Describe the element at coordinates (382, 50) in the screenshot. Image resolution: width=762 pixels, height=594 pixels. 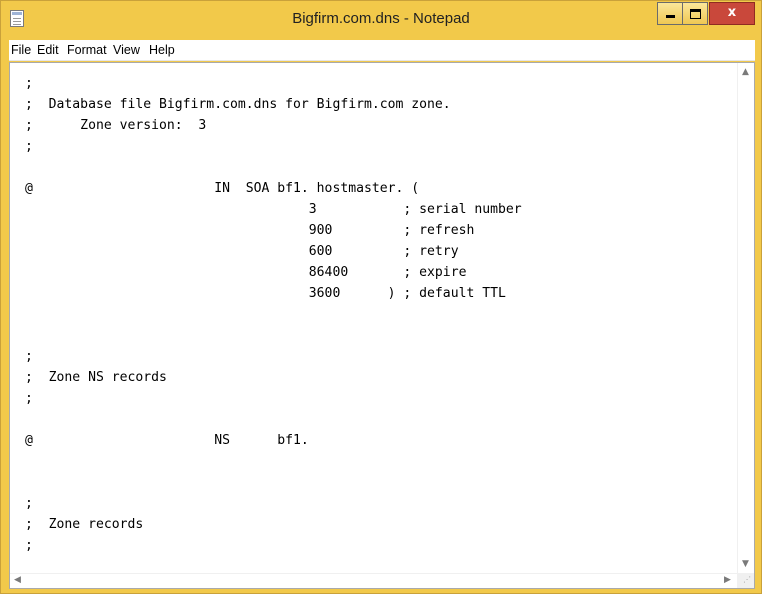
I see `menu-bar: File Edit Format View Help` at that location.